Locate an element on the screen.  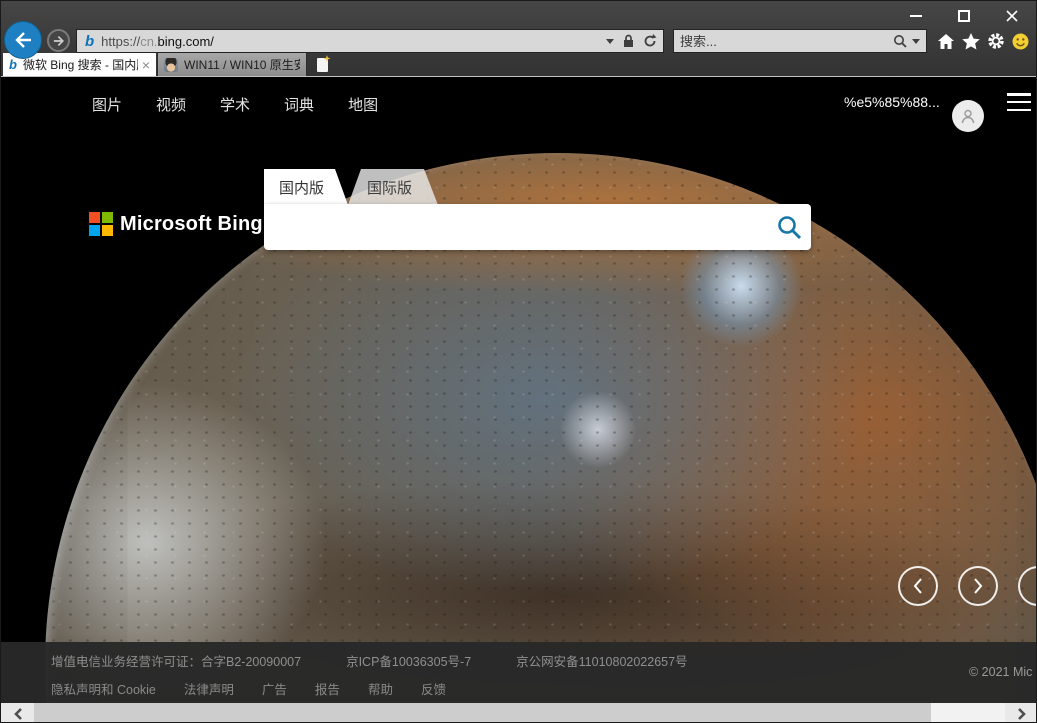
help-link: 帮助 is located at coordinates (380, 688).